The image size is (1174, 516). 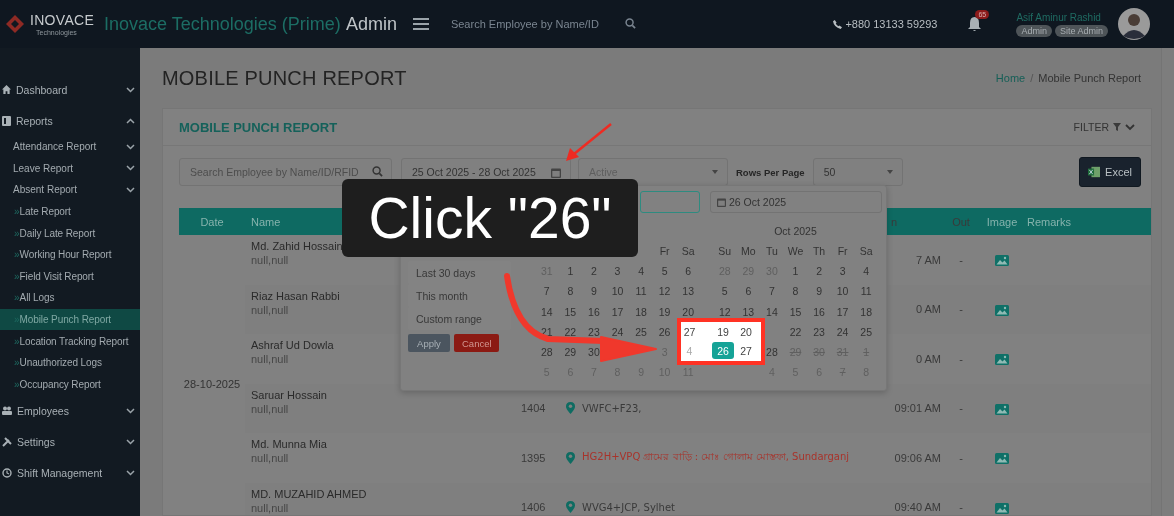 What do you see at coordinates (70, 147) in the screenshot?
I see `sidebar-item: Attendance Report` at bounding box center [70, 147].